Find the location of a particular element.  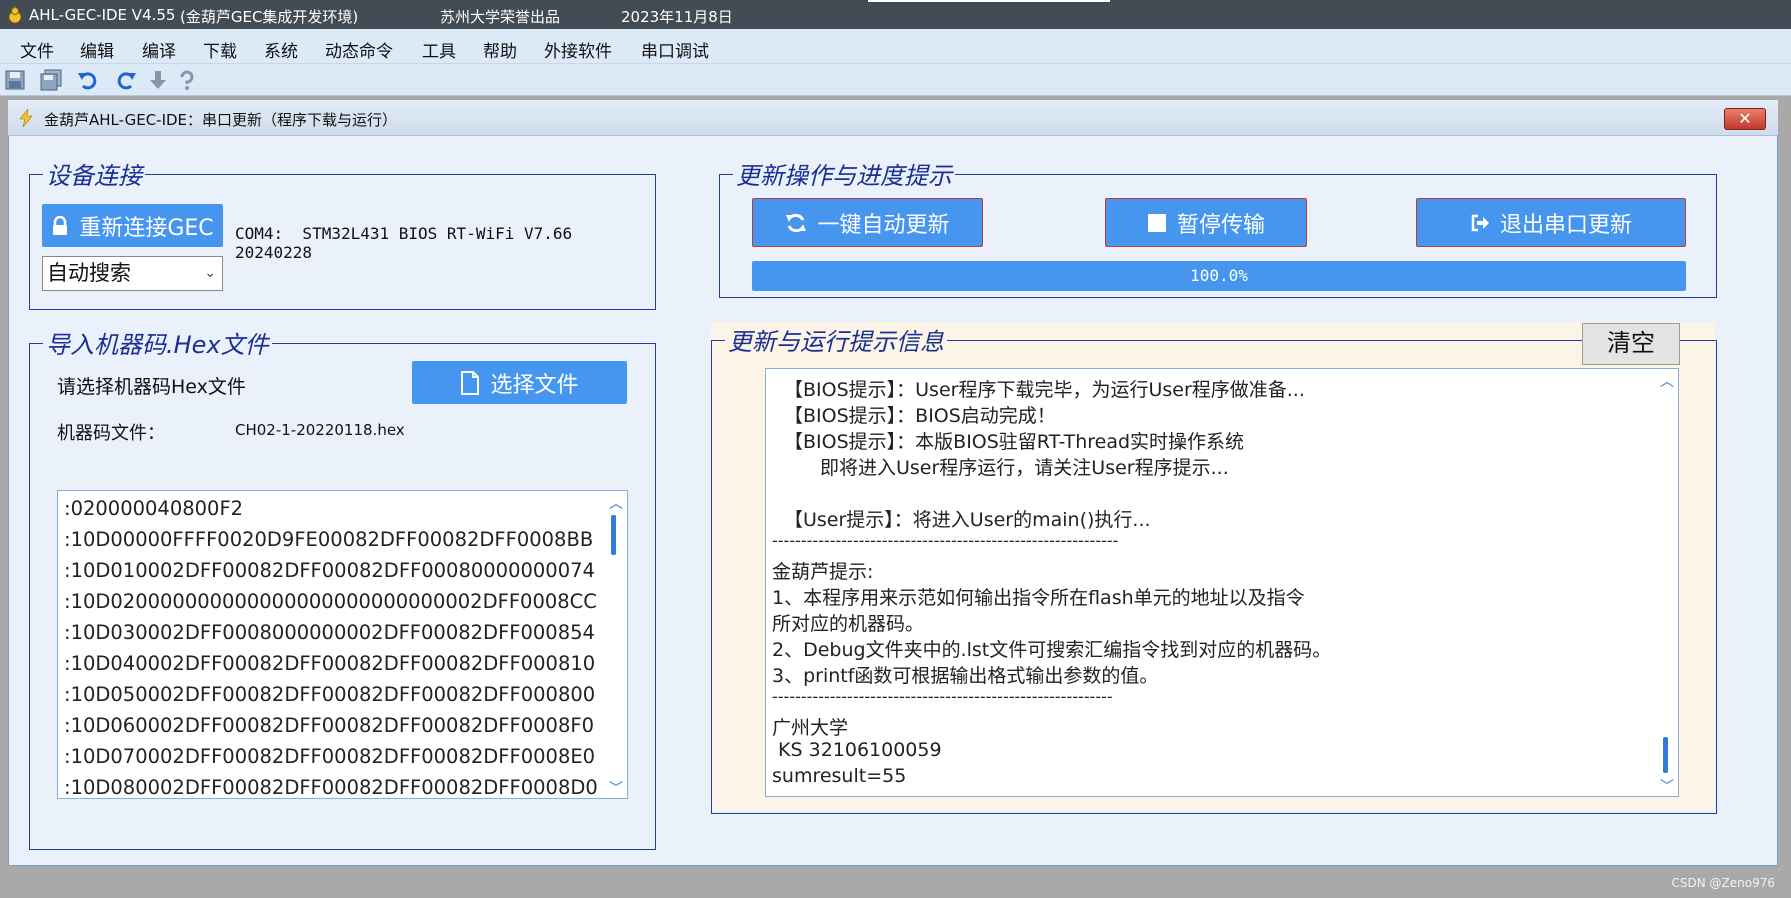

log-line: 所对应的机器码。 is located at coordinates (848, 624).